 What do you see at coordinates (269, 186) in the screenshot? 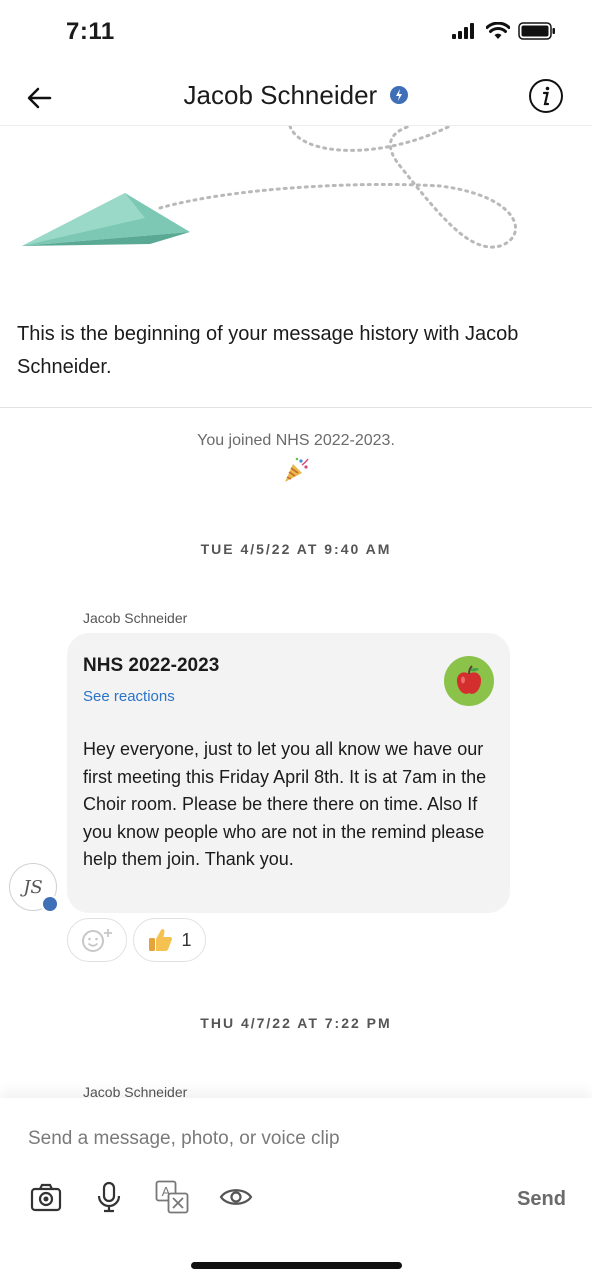
I see `paper-plane-icon` at bounding box center [269, 186].